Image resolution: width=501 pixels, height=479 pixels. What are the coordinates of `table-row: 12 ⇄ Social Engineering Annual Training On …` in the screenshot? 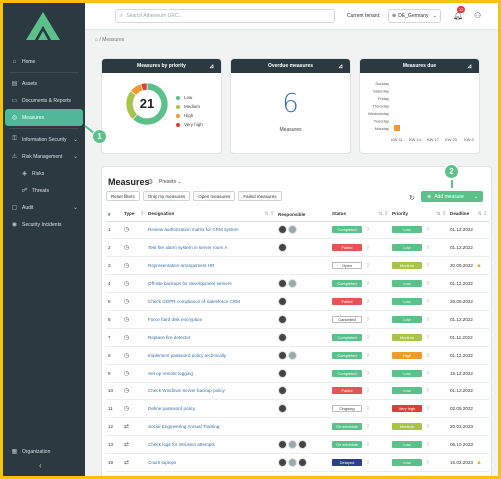 It's located at (297, 427).